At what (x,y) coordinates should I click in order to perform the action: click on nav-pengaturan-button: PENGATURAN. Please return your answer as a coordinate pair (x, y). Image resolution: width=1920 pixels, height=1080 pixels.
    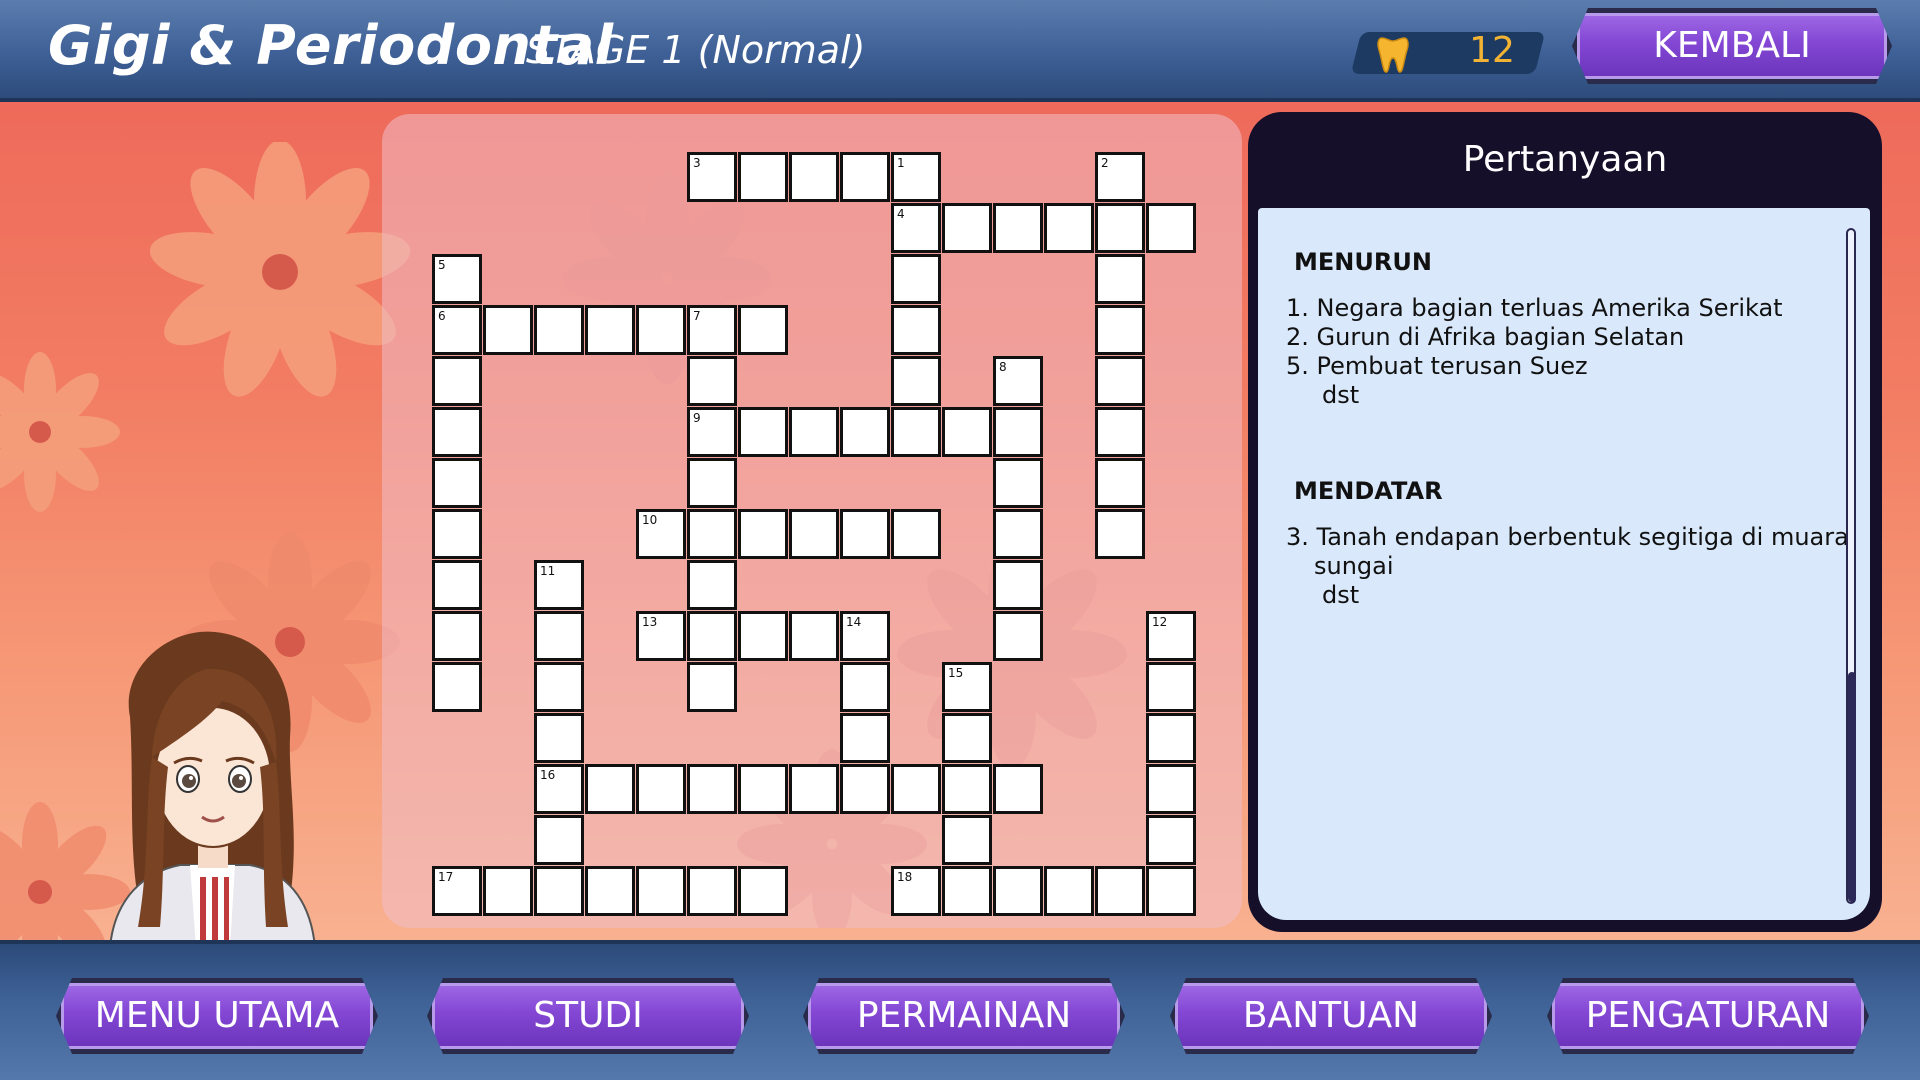
    Looking at the image, I should click on (1708, 1016).